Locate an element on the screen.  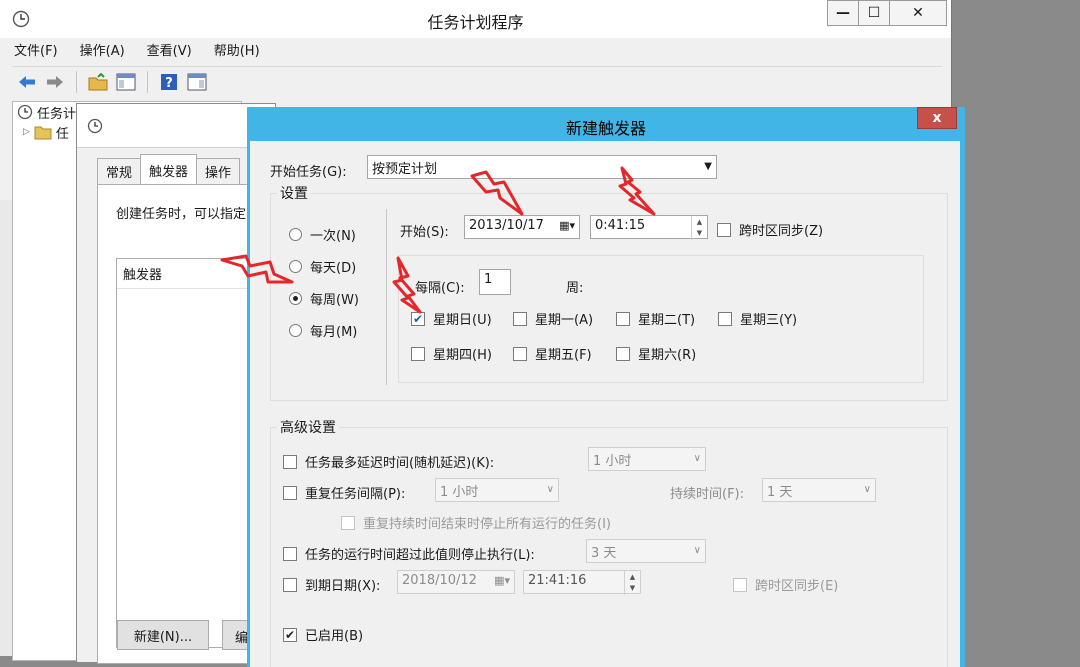
checkbox-thursday: 星期四(H) is located at coordinates (451, 353).